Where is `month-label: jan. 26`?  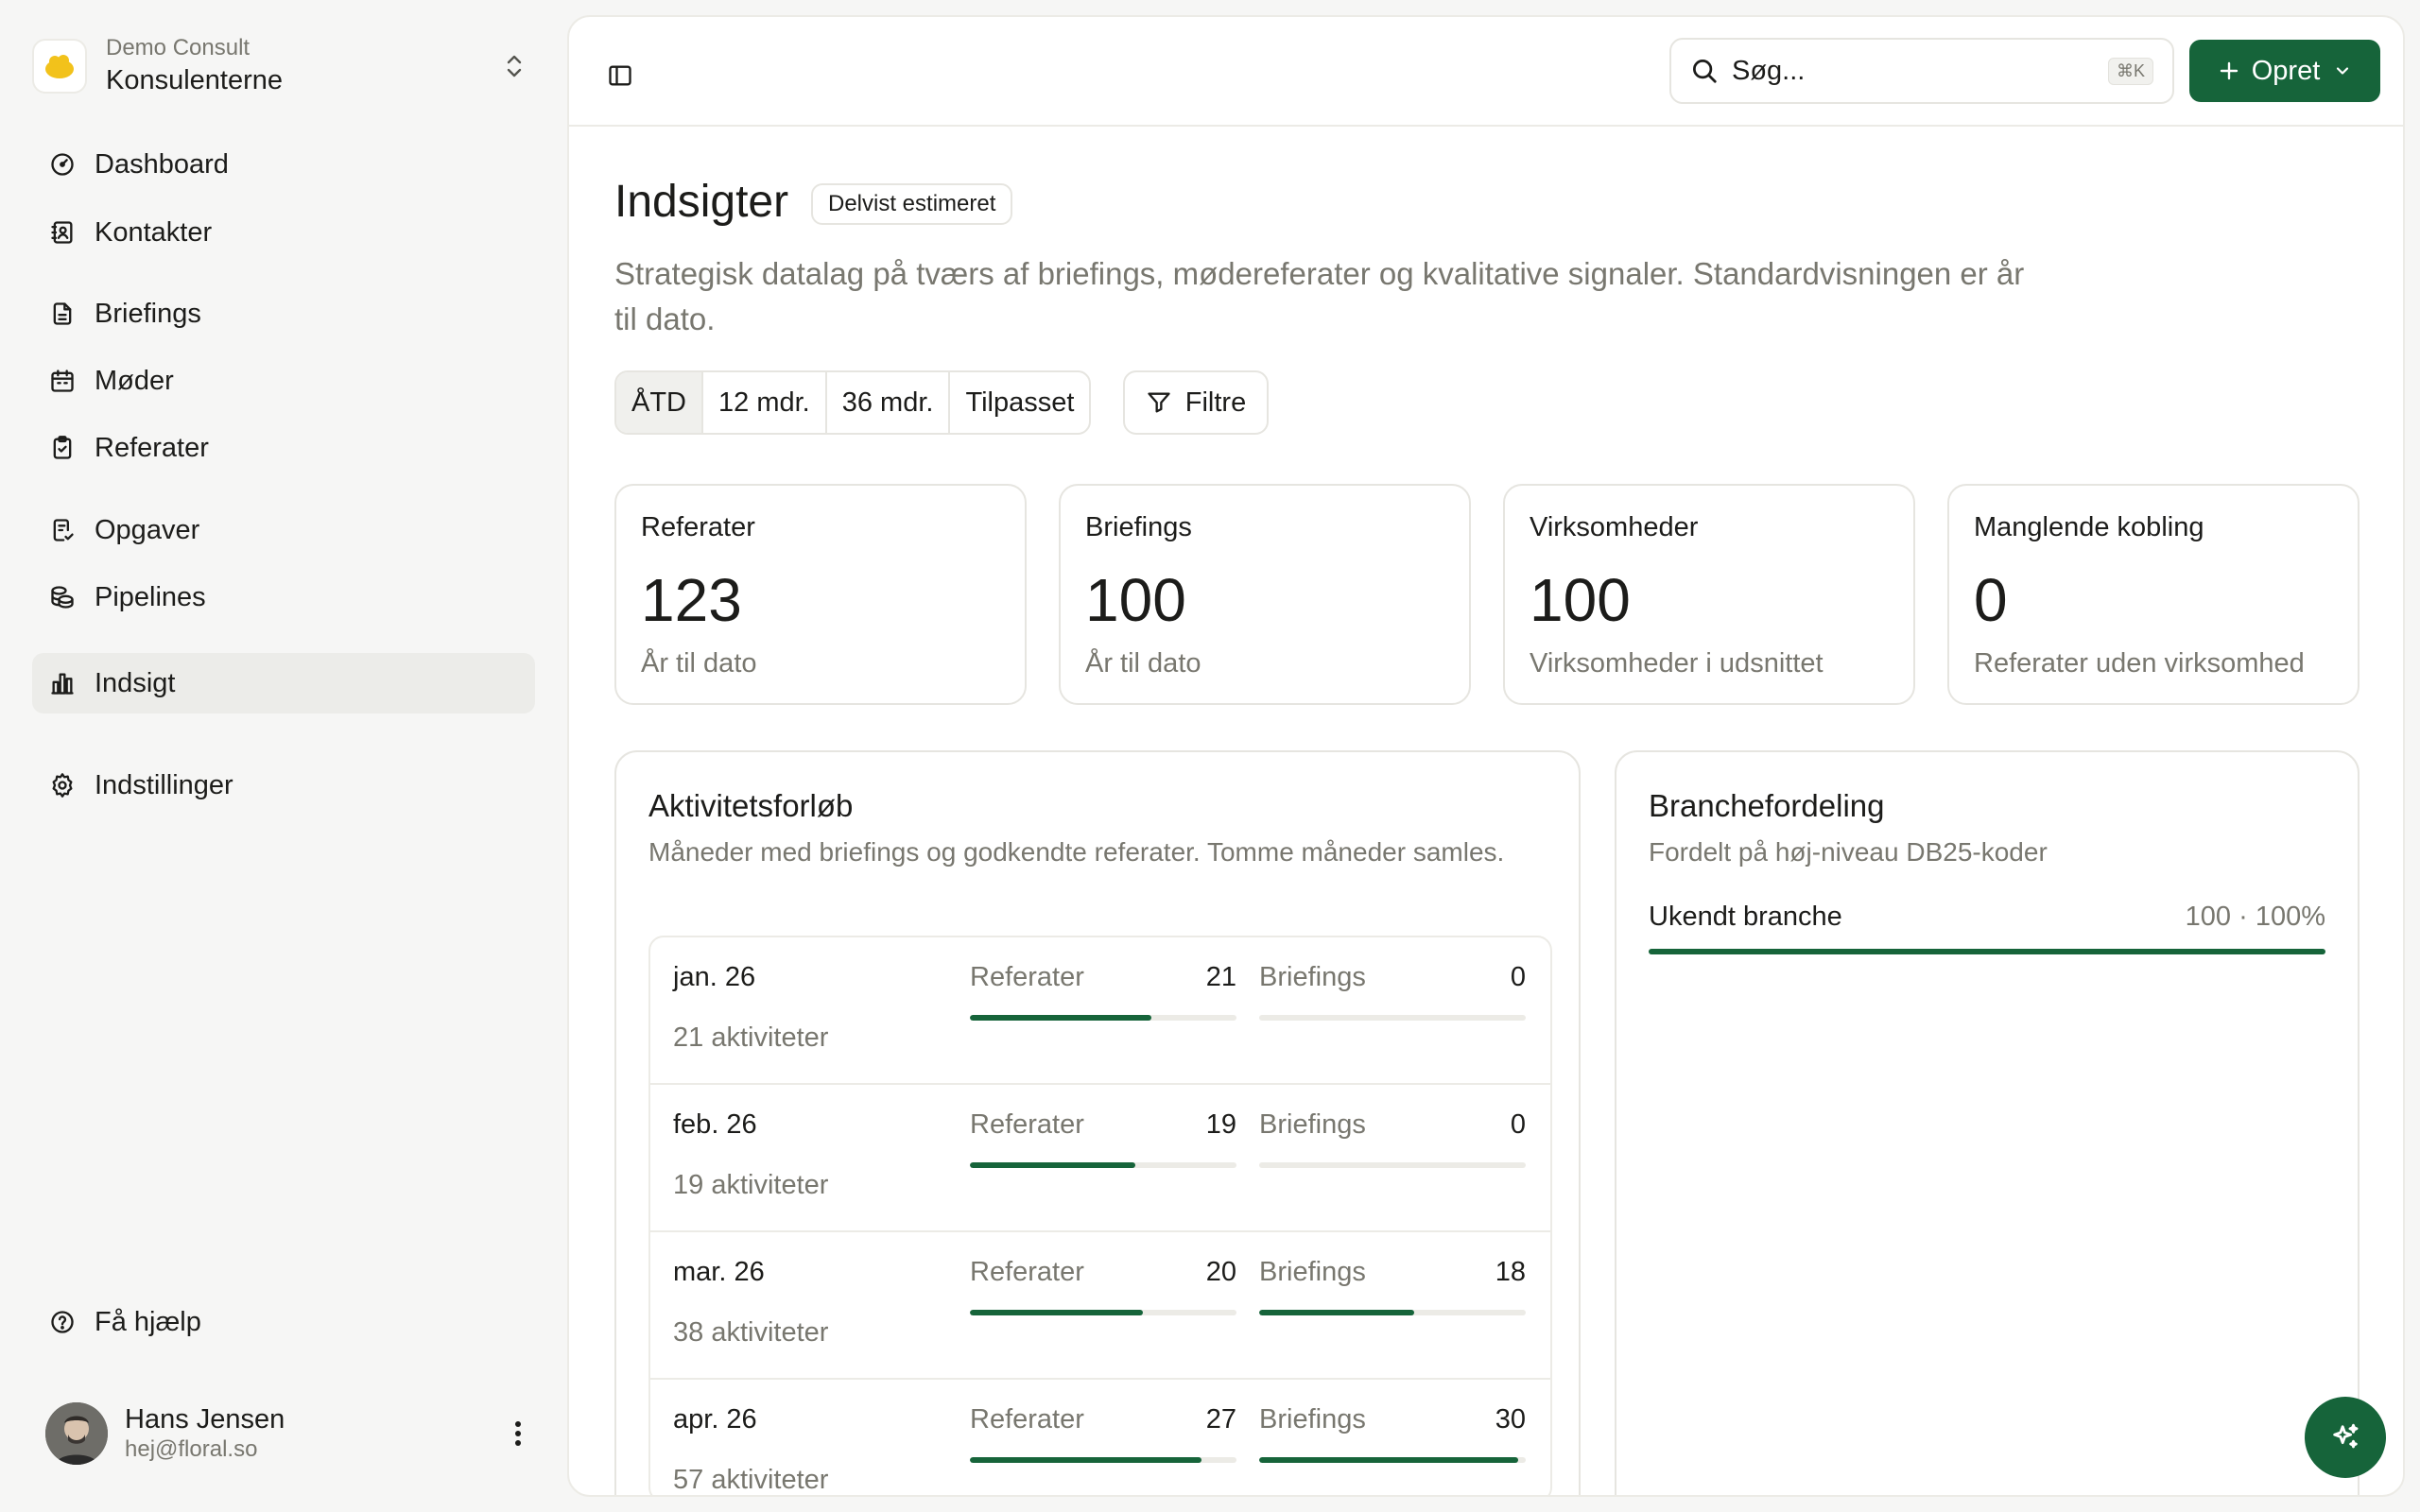 month-label: jan. 26 is located at coordinates (714, 977).